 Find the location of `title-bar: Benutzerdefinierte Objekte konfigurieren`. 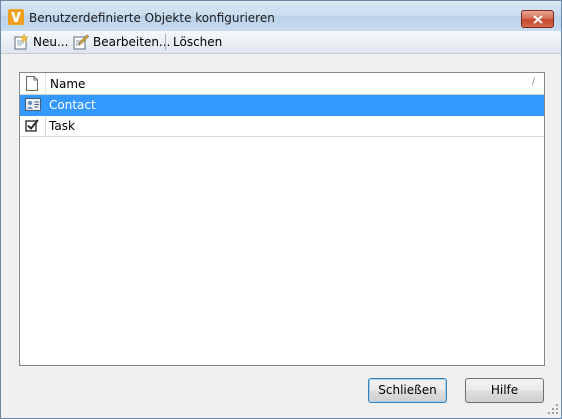

title-bar: Benutzerdefinierte Objekte konfigurieren is located at coordinates (281, 16).